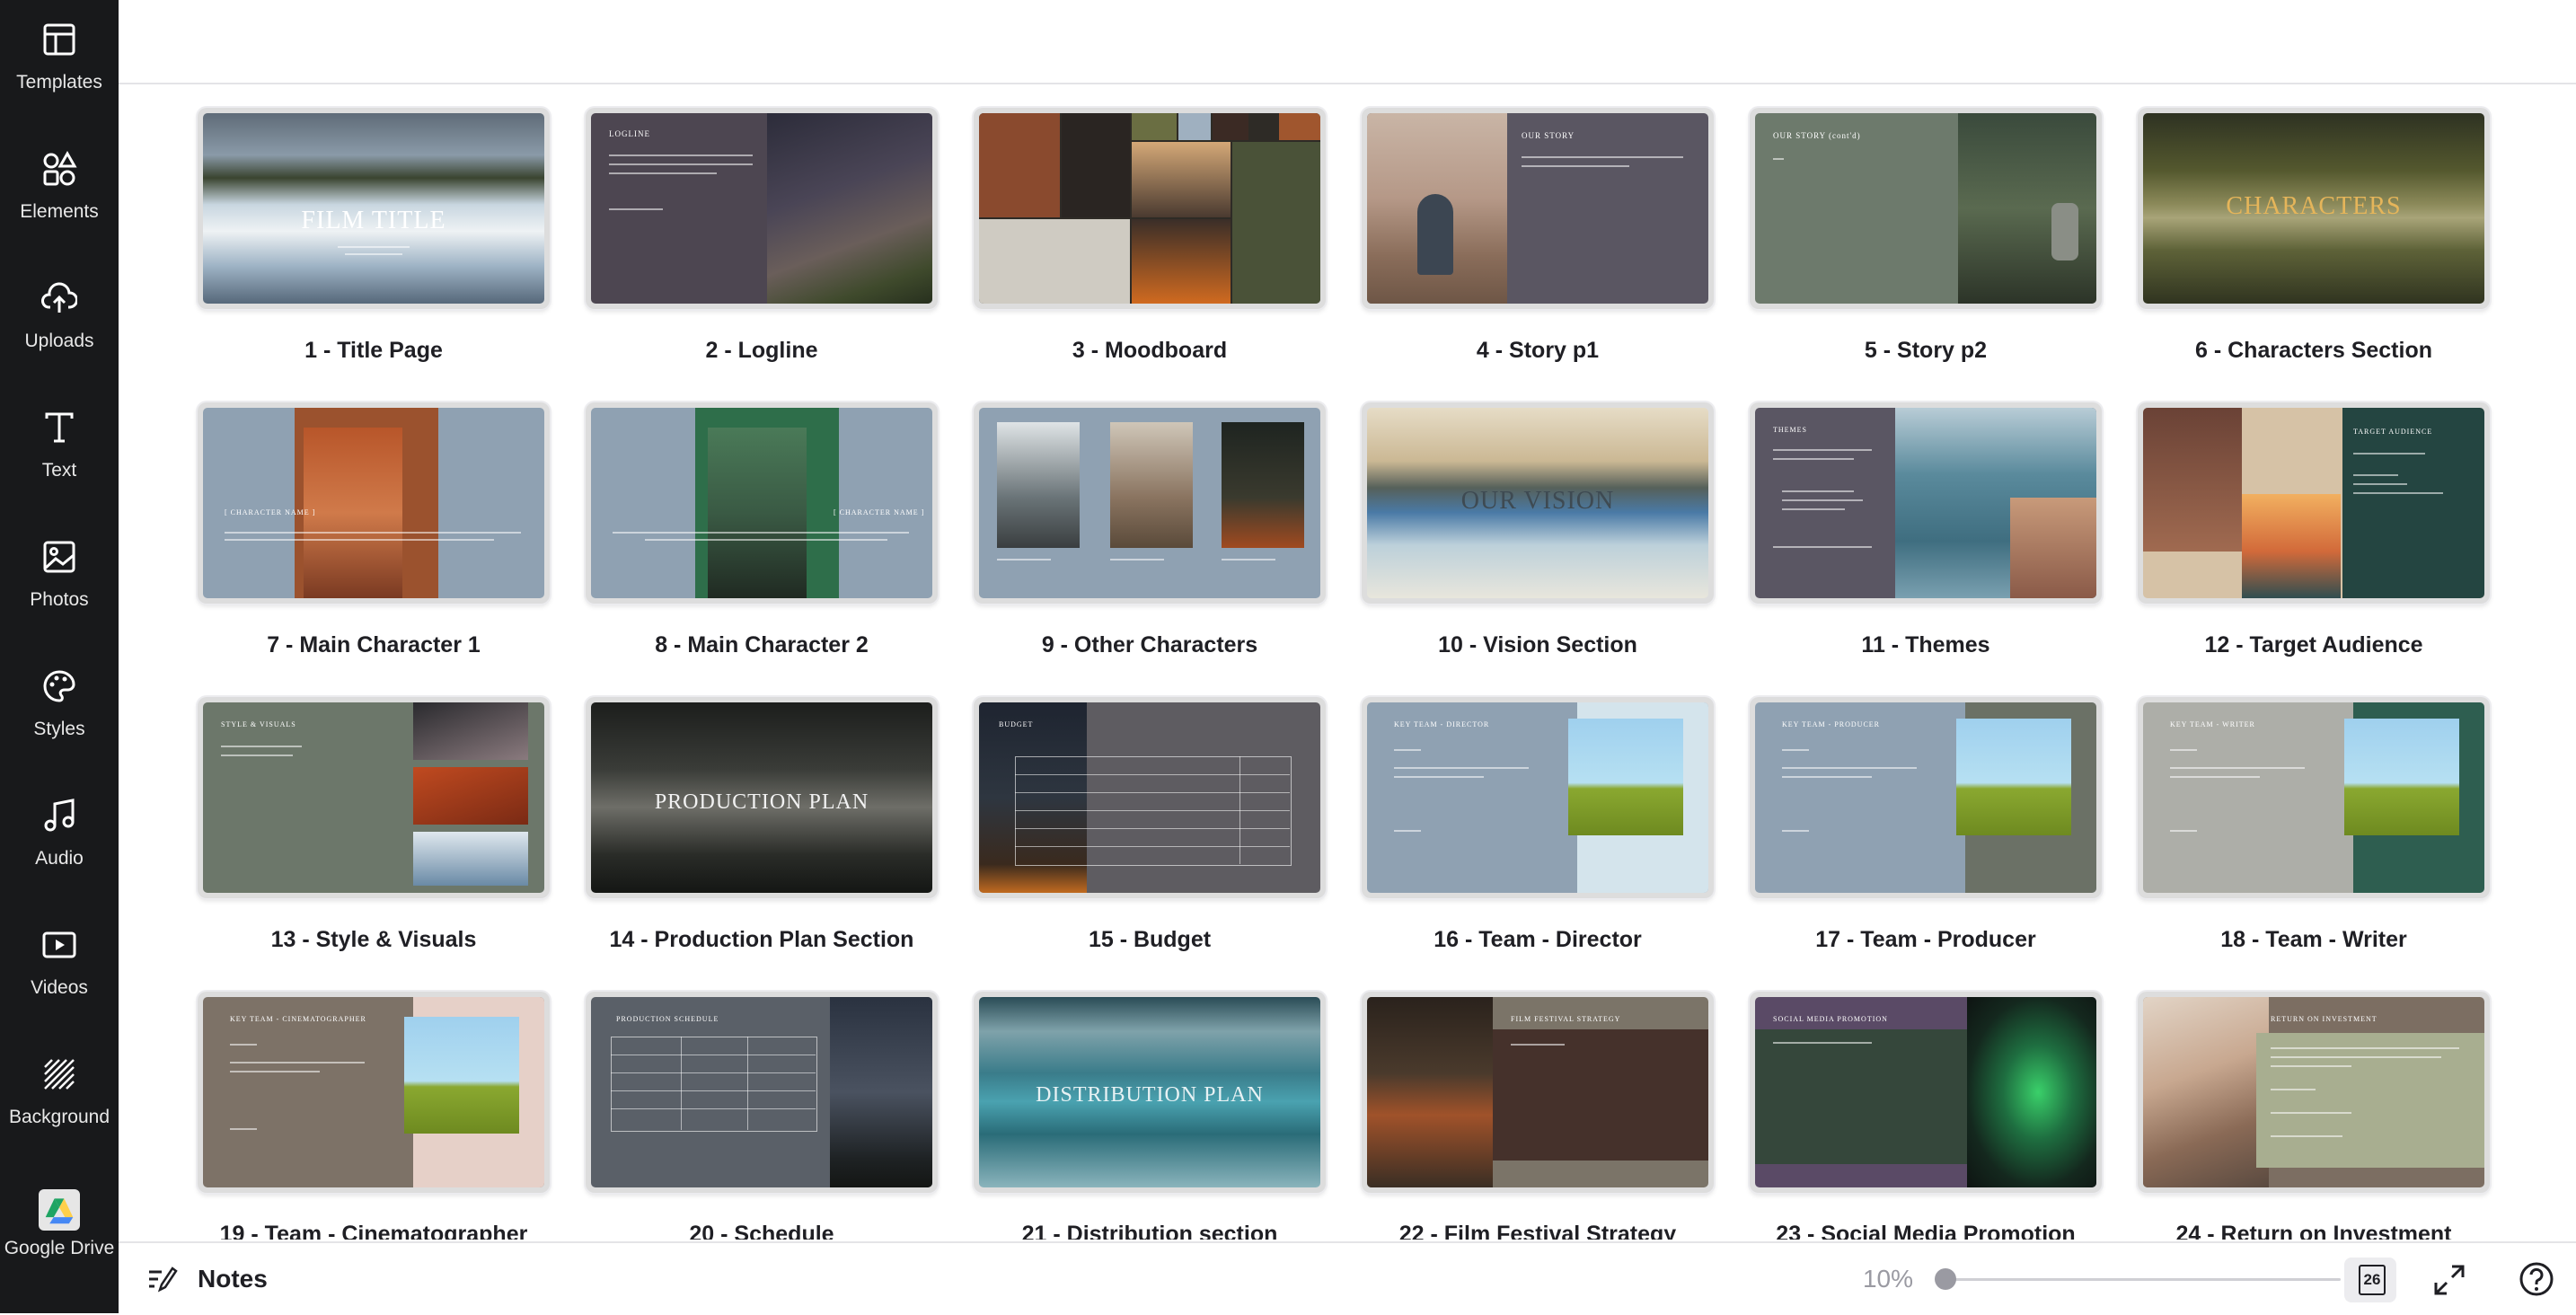 The height and width of the screenshot is (1315, 2576). I want to click on sidebar-item-google-drive: Google Drive, so click(59, 1233).